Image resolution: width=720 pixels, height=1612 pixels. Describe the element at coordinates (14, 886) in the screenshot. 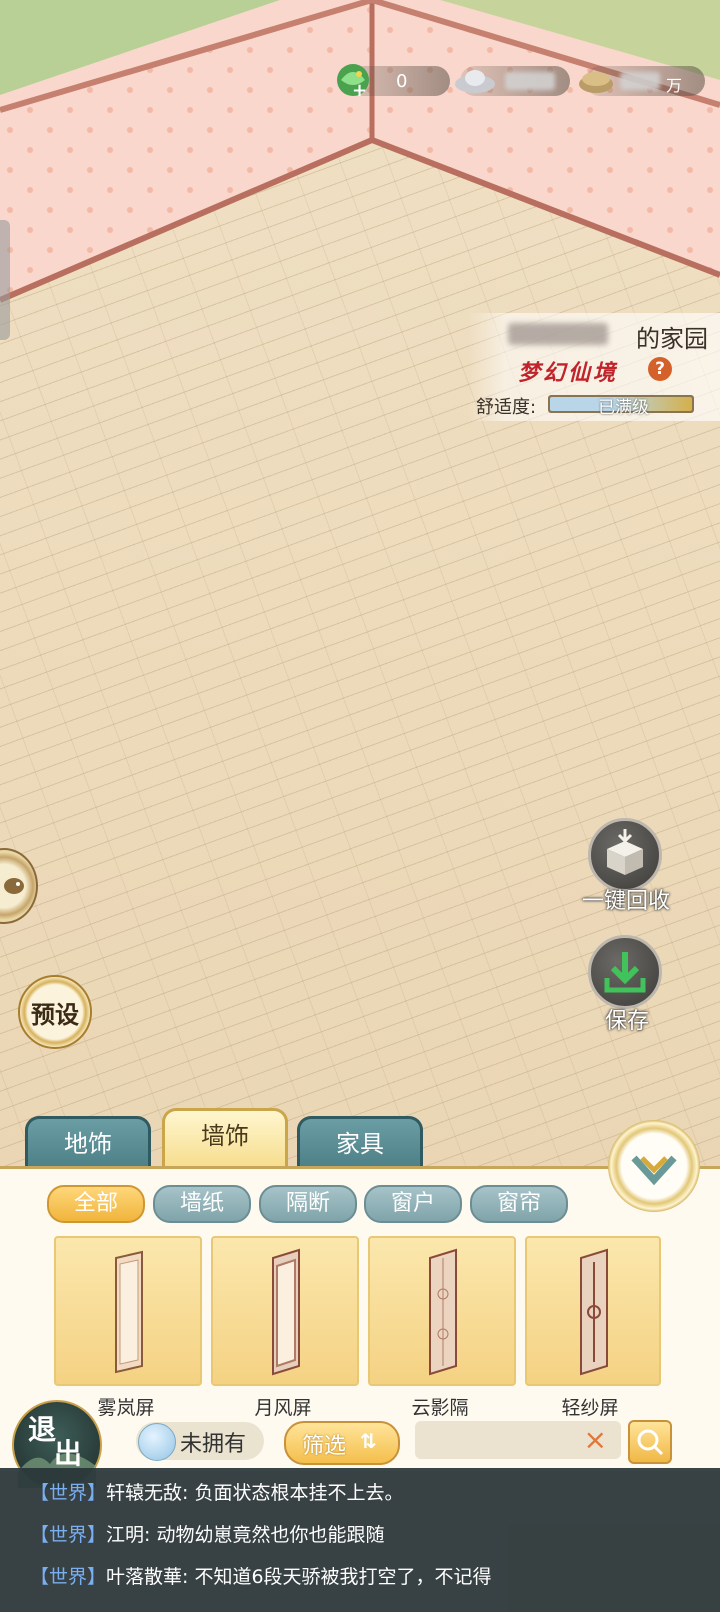

I see `bird-icon` at that location.